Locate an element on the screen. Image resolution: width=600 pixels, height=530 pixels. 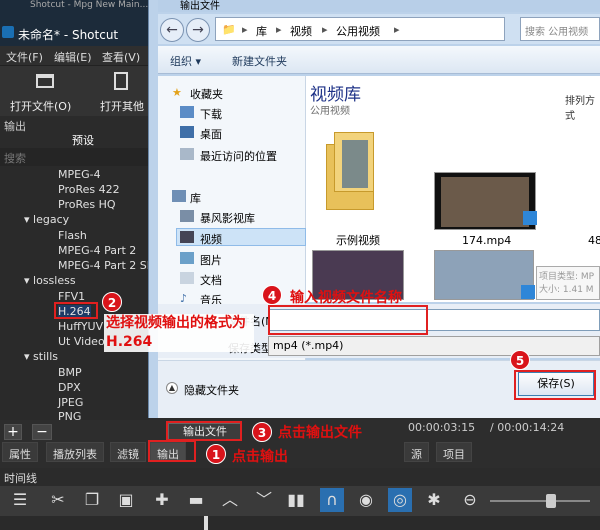
menu-file: 文件(F) is located at coordinates (24, 57).